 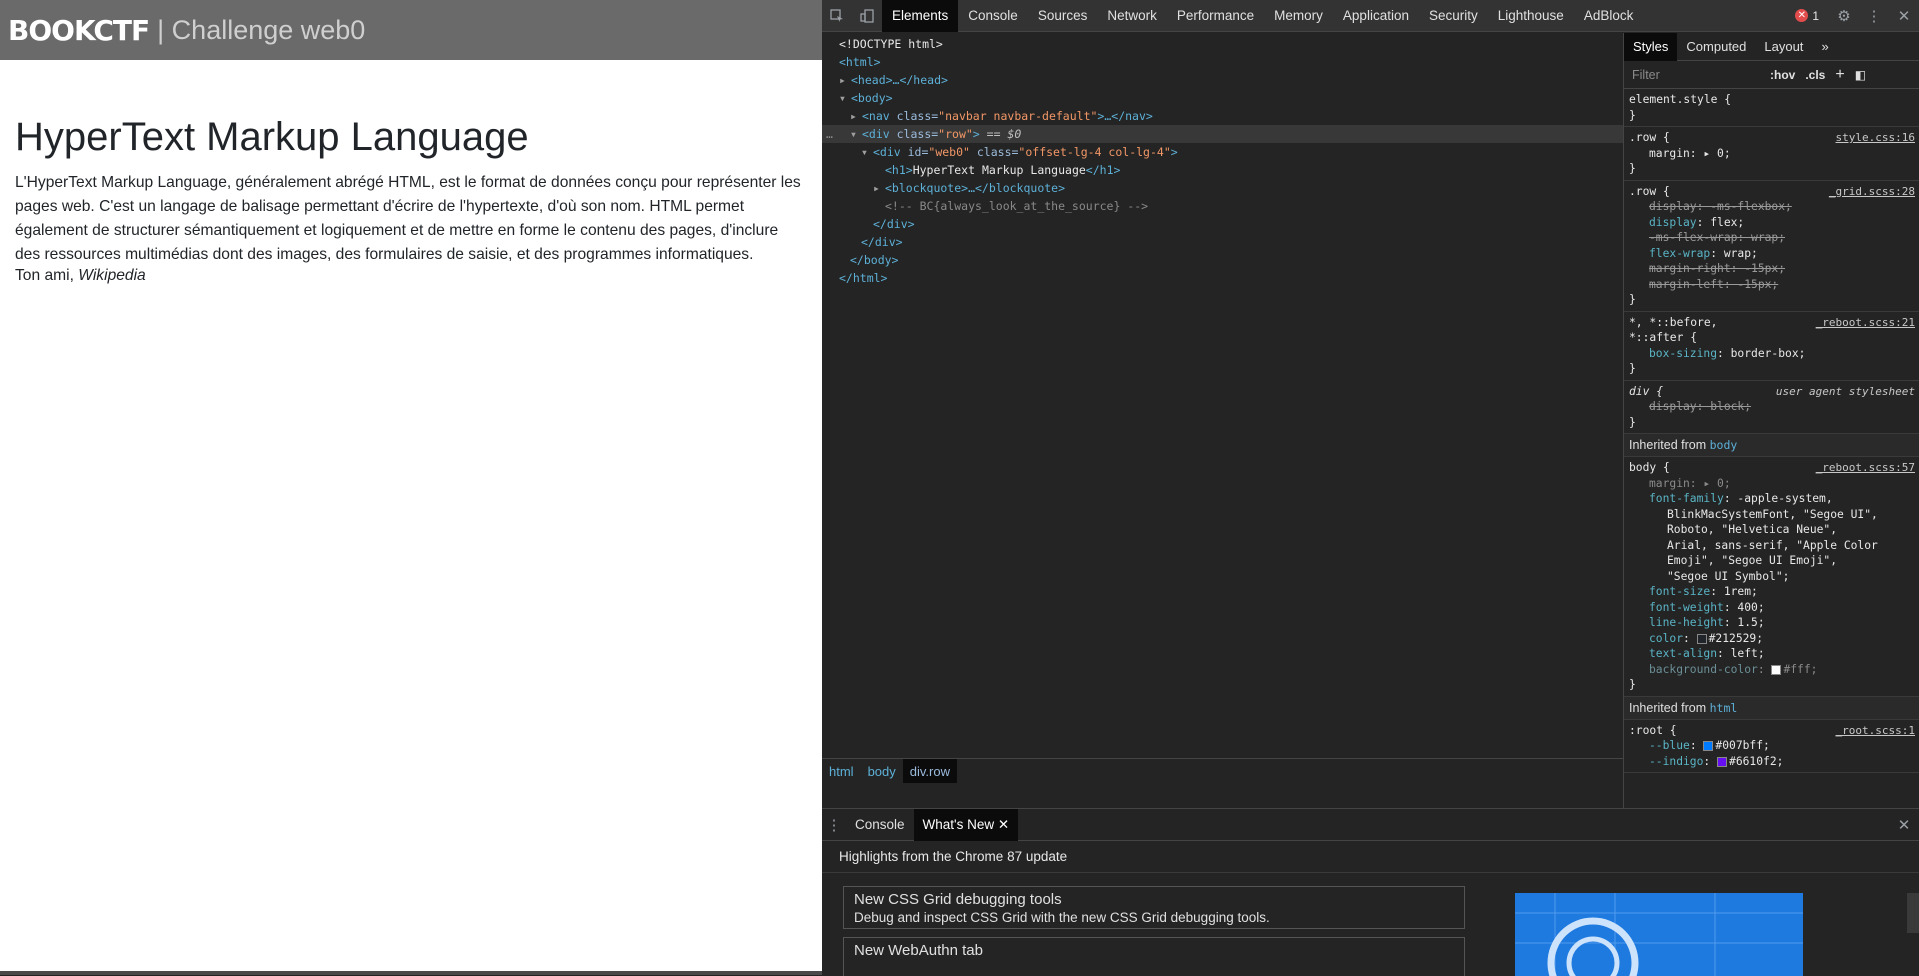 I want to click on page-bottom-scrollbar, so click(x=411, y=973).